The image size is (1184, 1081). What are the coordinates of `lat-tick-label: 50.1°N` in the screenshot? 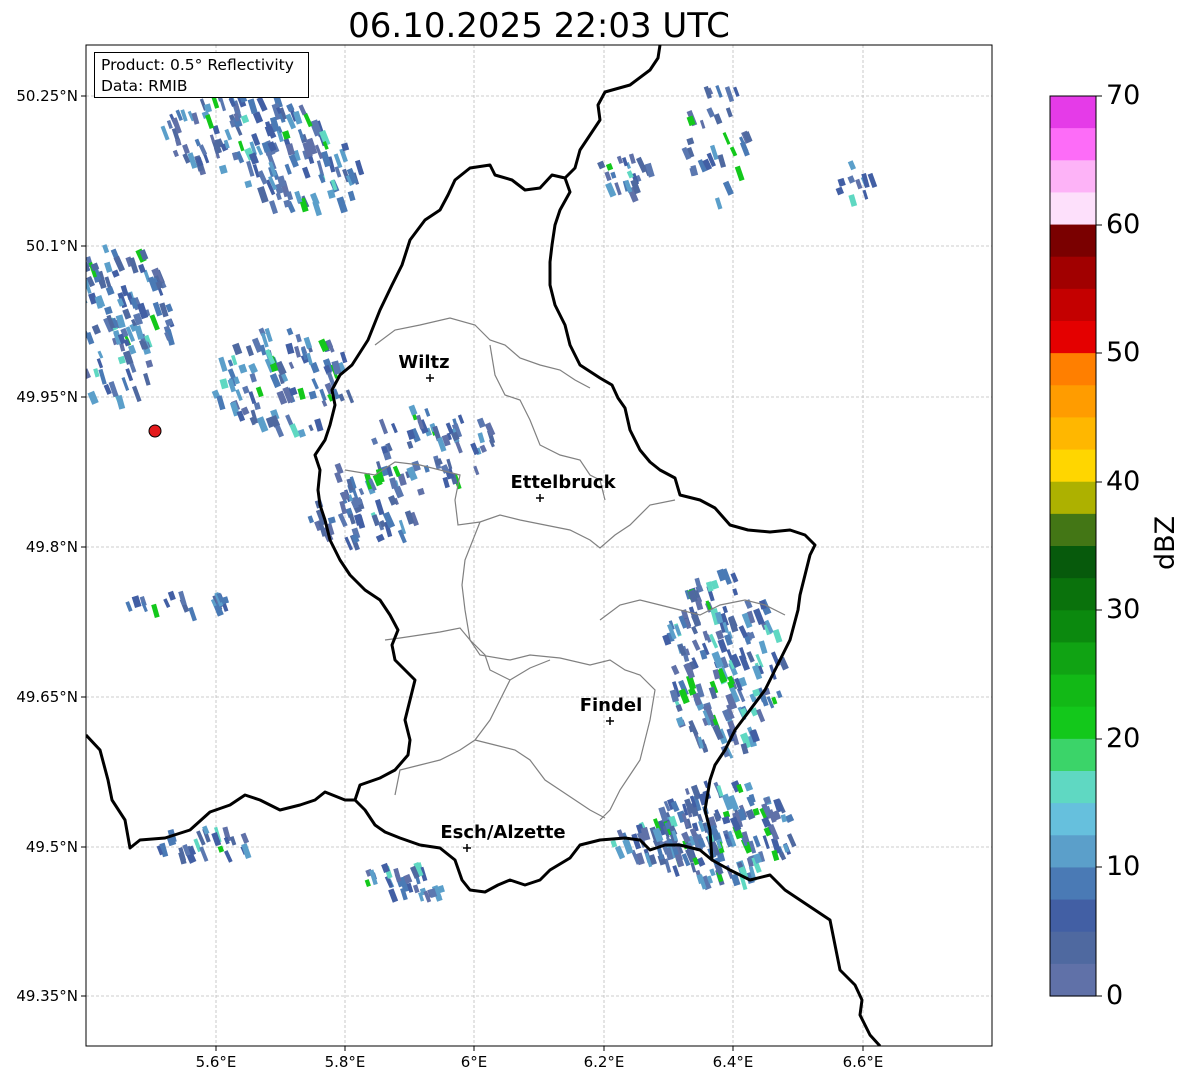 It's located at (51, 246).